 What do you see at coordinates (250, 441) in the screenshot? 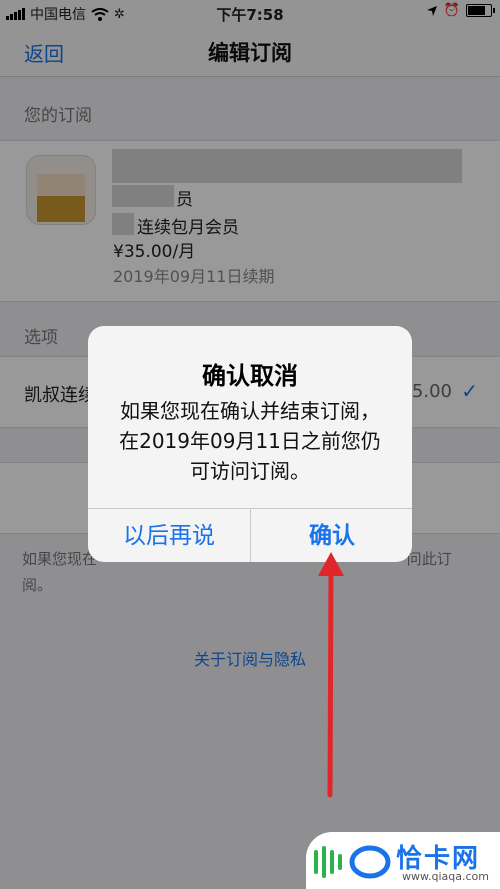
I see `alert-message: 如果您现在确认并结束订阅，在2019年09月11日之前您仍可访问订阅。` at bounding box center [250, 441].